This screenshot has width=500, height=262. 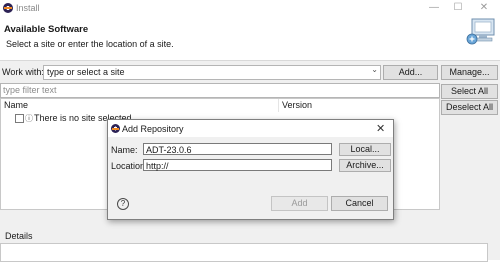 I want to click on eclipse-dialog-icon, so click(x=115, y=128).